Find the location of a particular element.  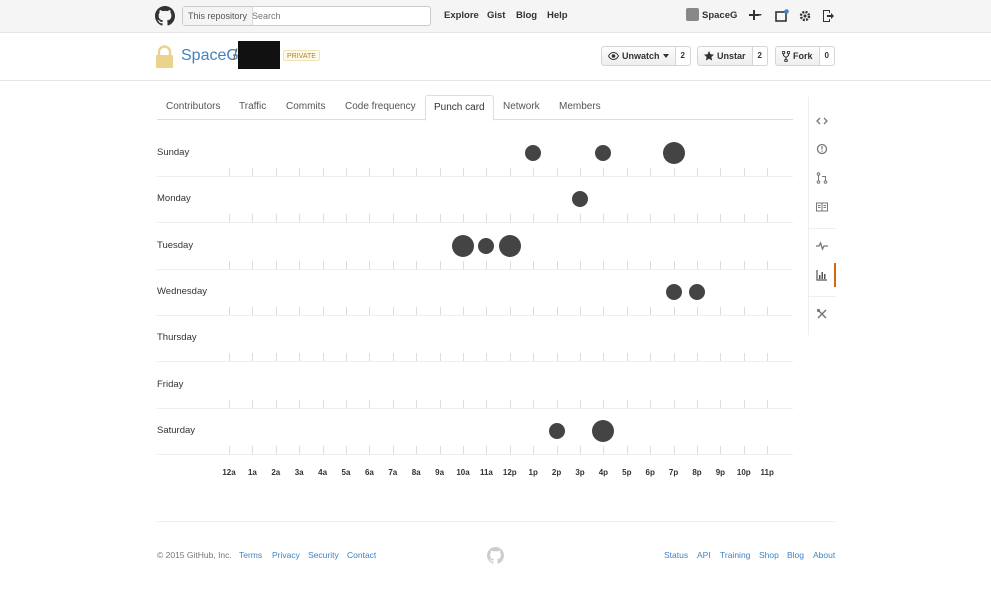

code-icon is located at coordinates (822, 121).